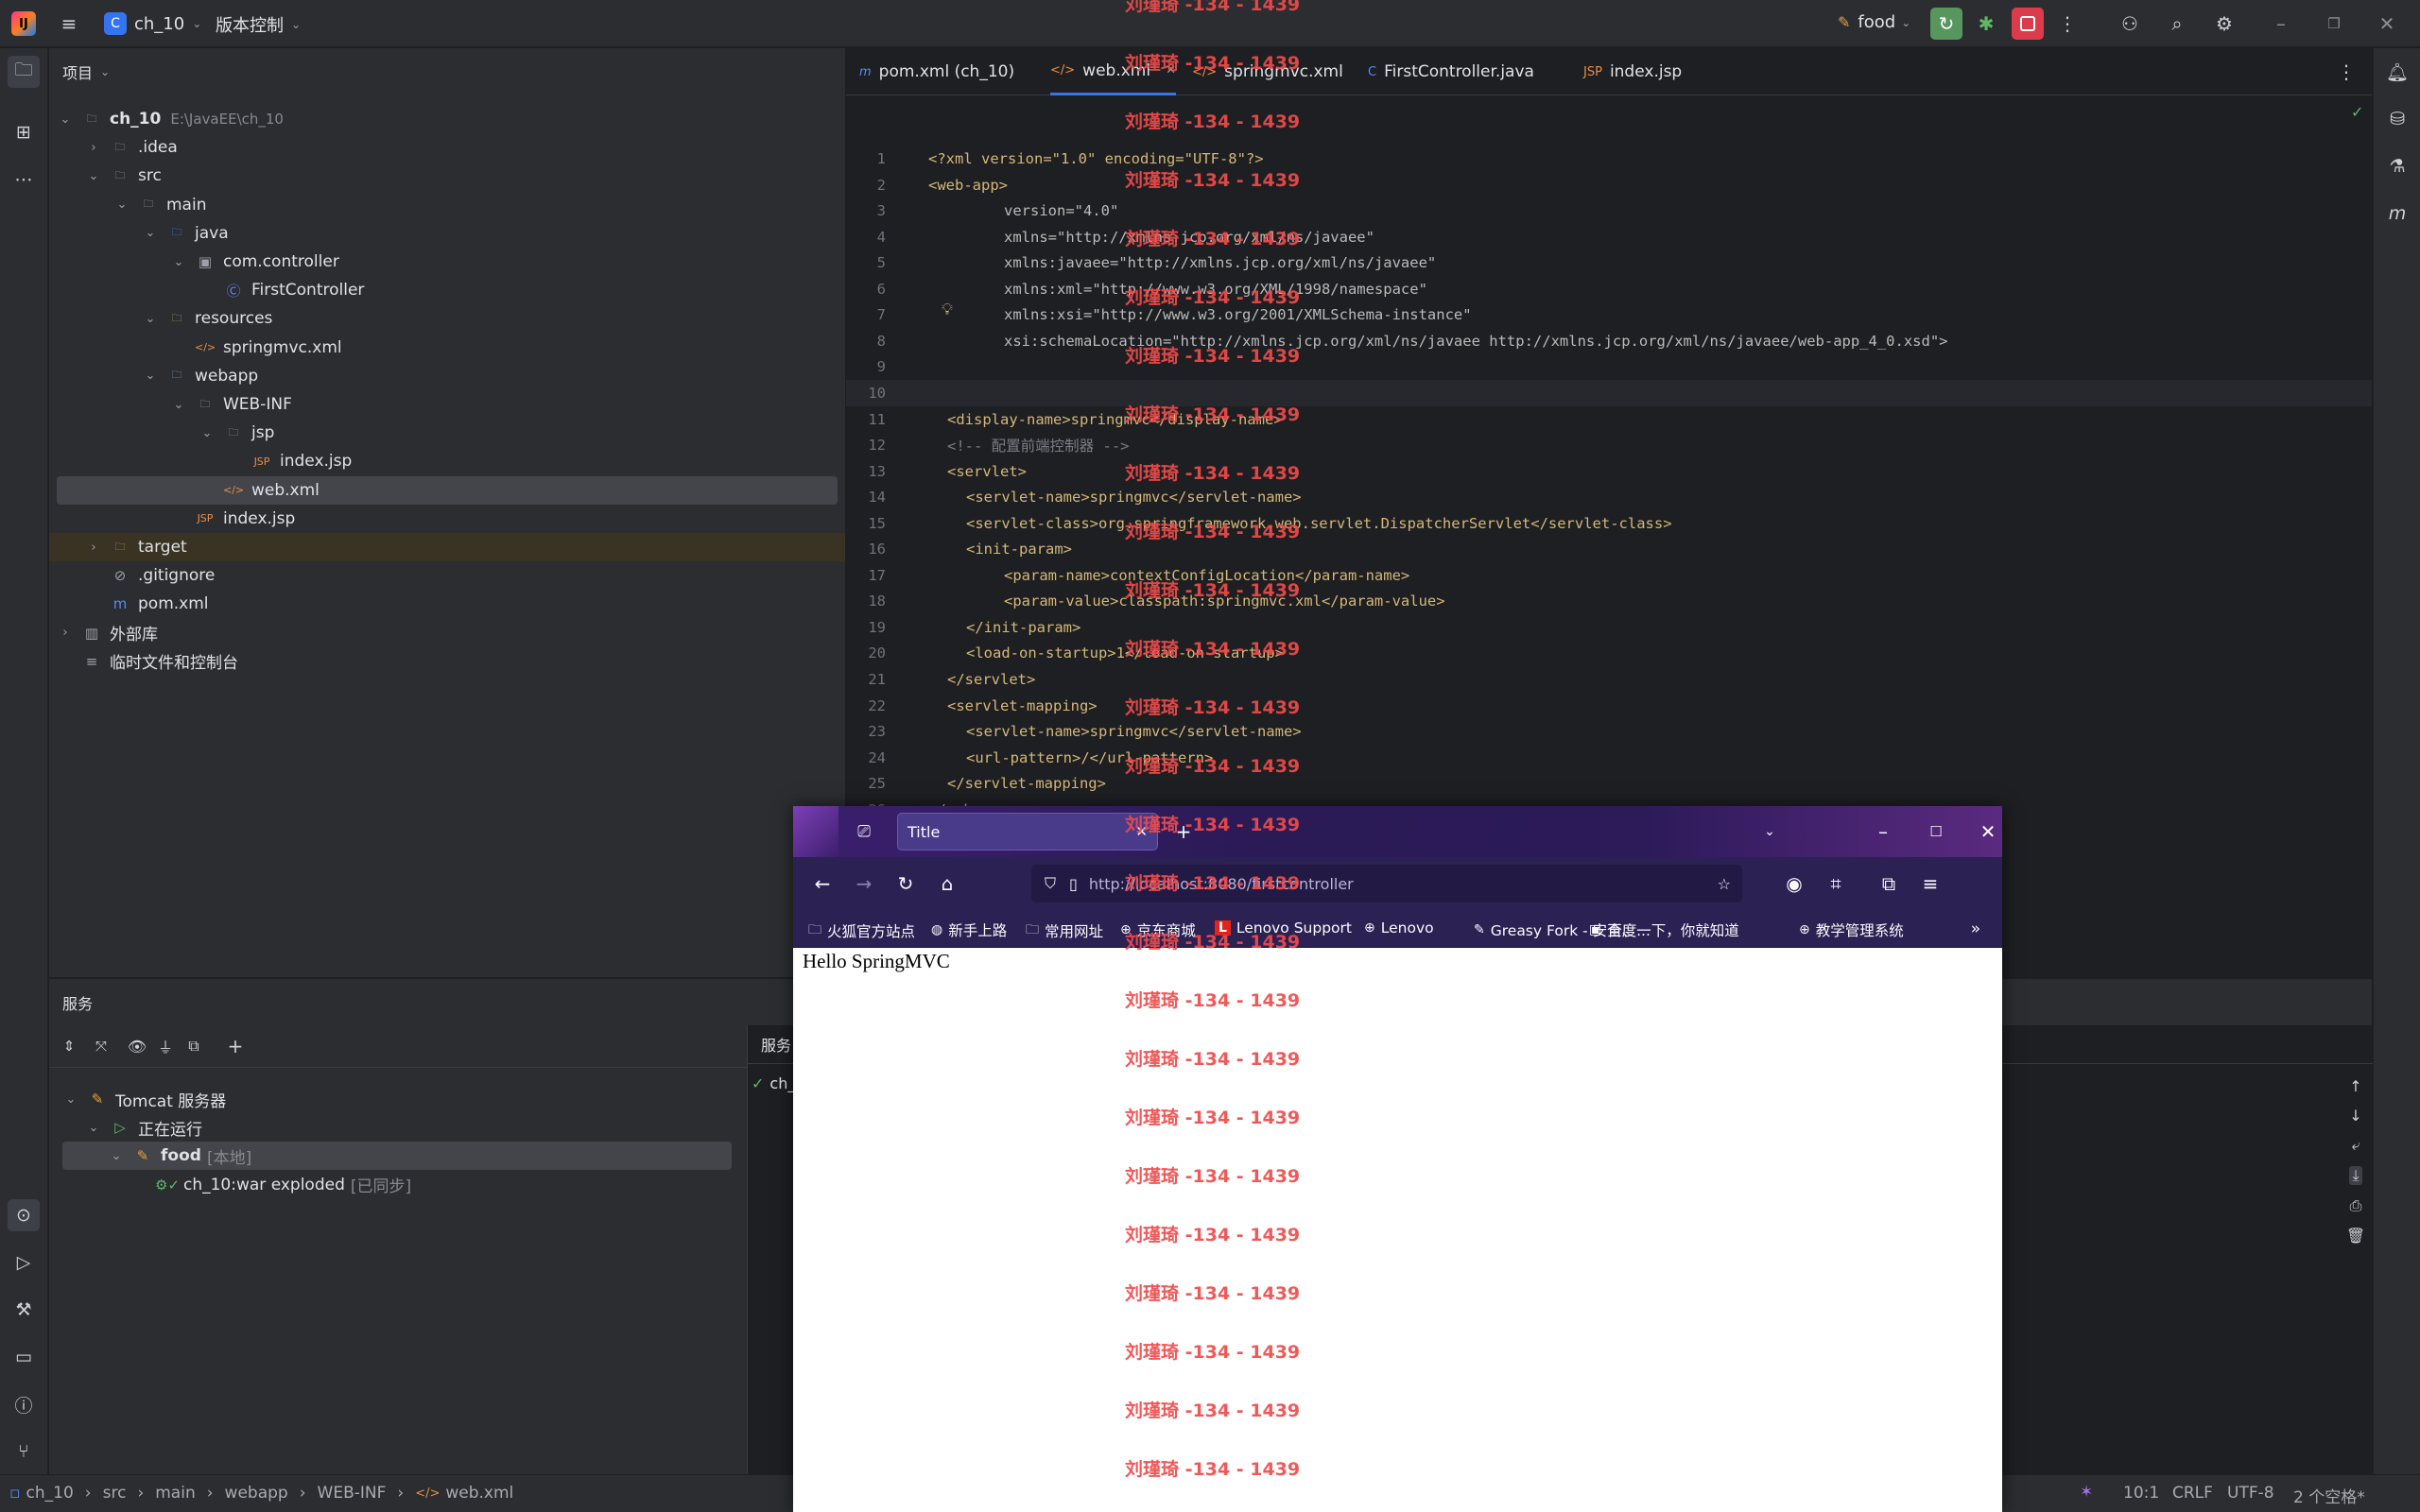  I want to click on editor-tab: m pom.xml (ch_10), so click(936, 71).